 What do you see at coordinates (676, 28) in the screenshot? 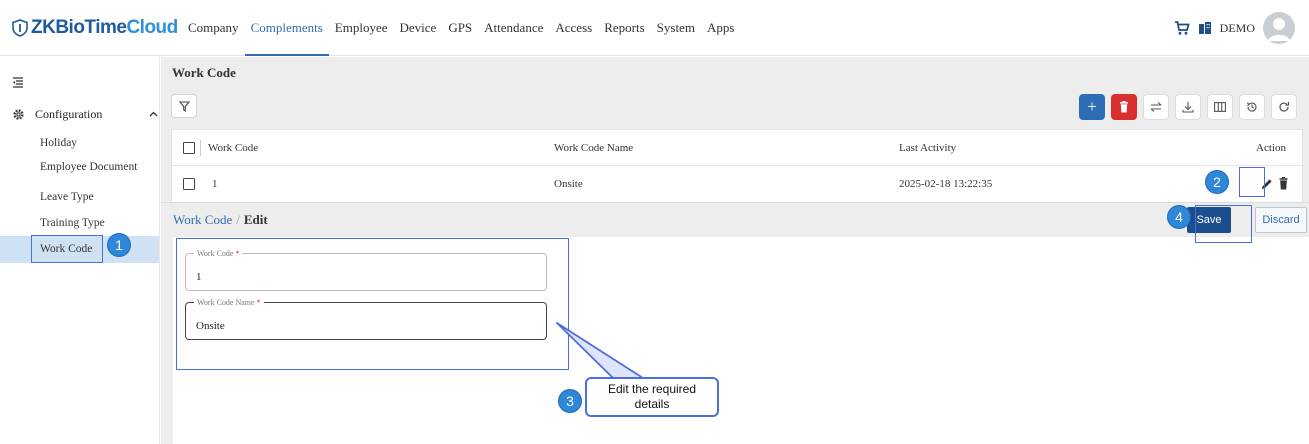
I see `nav-system: System` at bounding box center [676, 28].